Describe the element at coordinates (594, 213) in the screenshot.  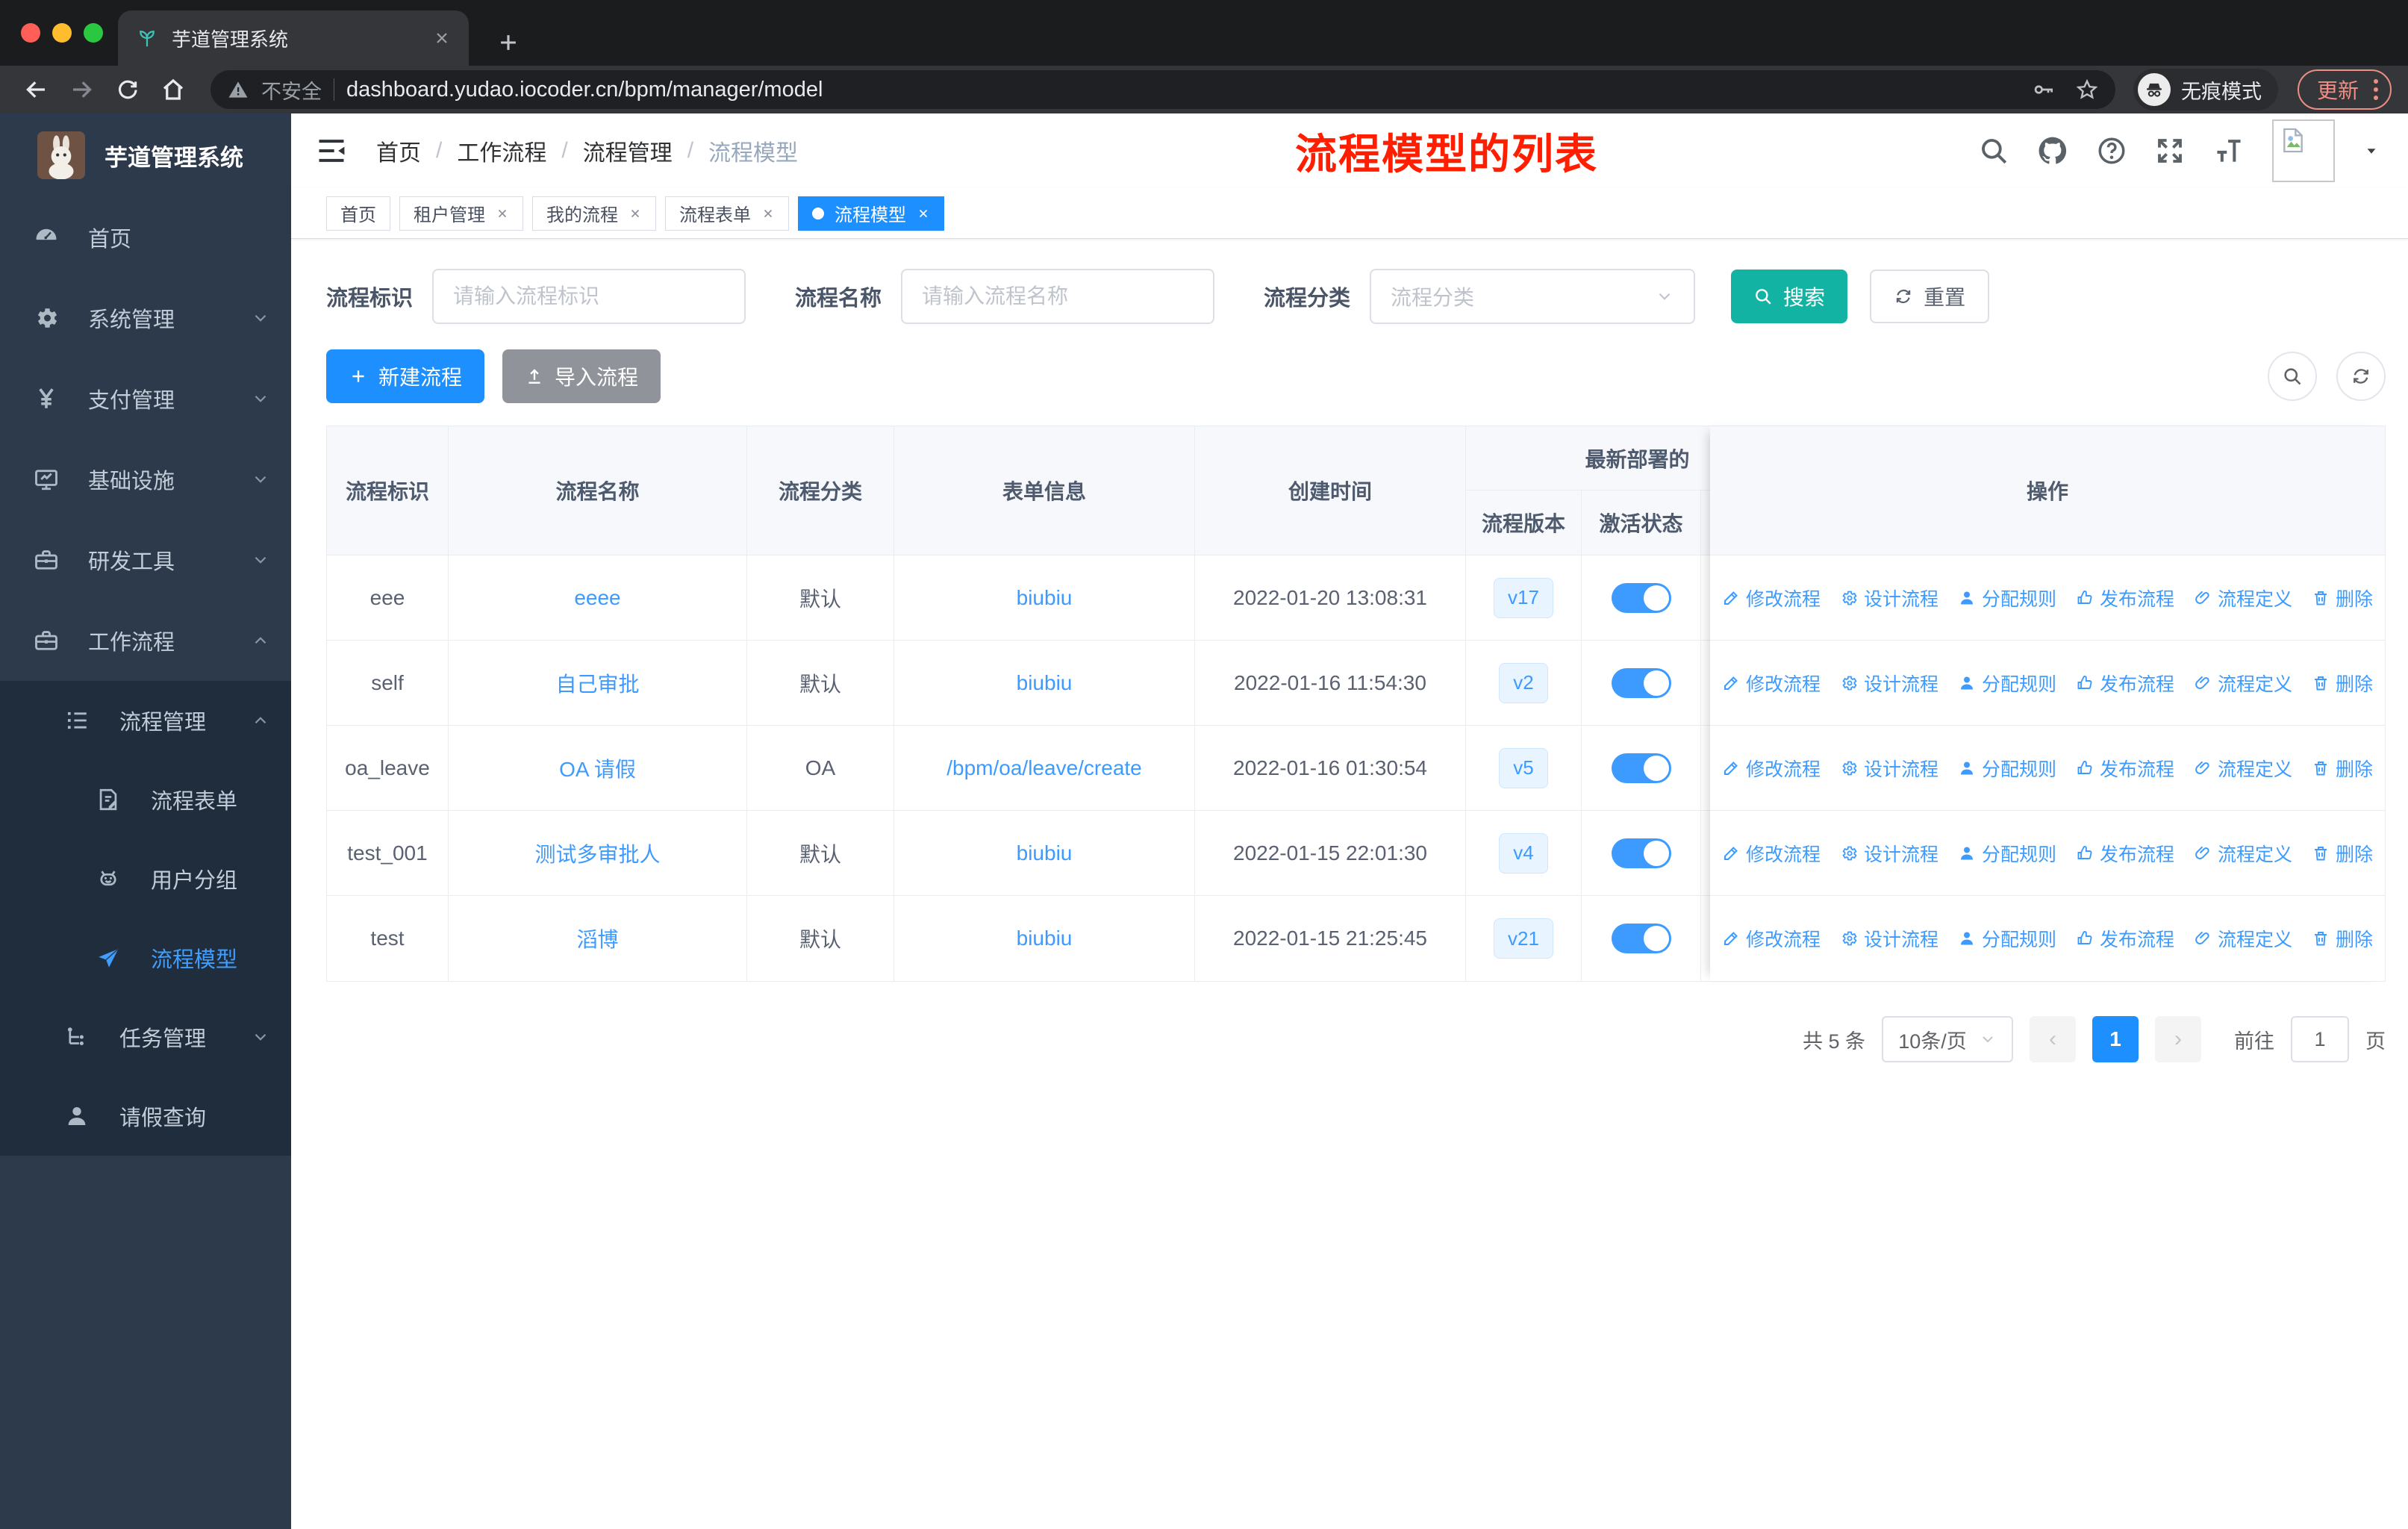
I see `tag-my-process: 我的流程` at that location.